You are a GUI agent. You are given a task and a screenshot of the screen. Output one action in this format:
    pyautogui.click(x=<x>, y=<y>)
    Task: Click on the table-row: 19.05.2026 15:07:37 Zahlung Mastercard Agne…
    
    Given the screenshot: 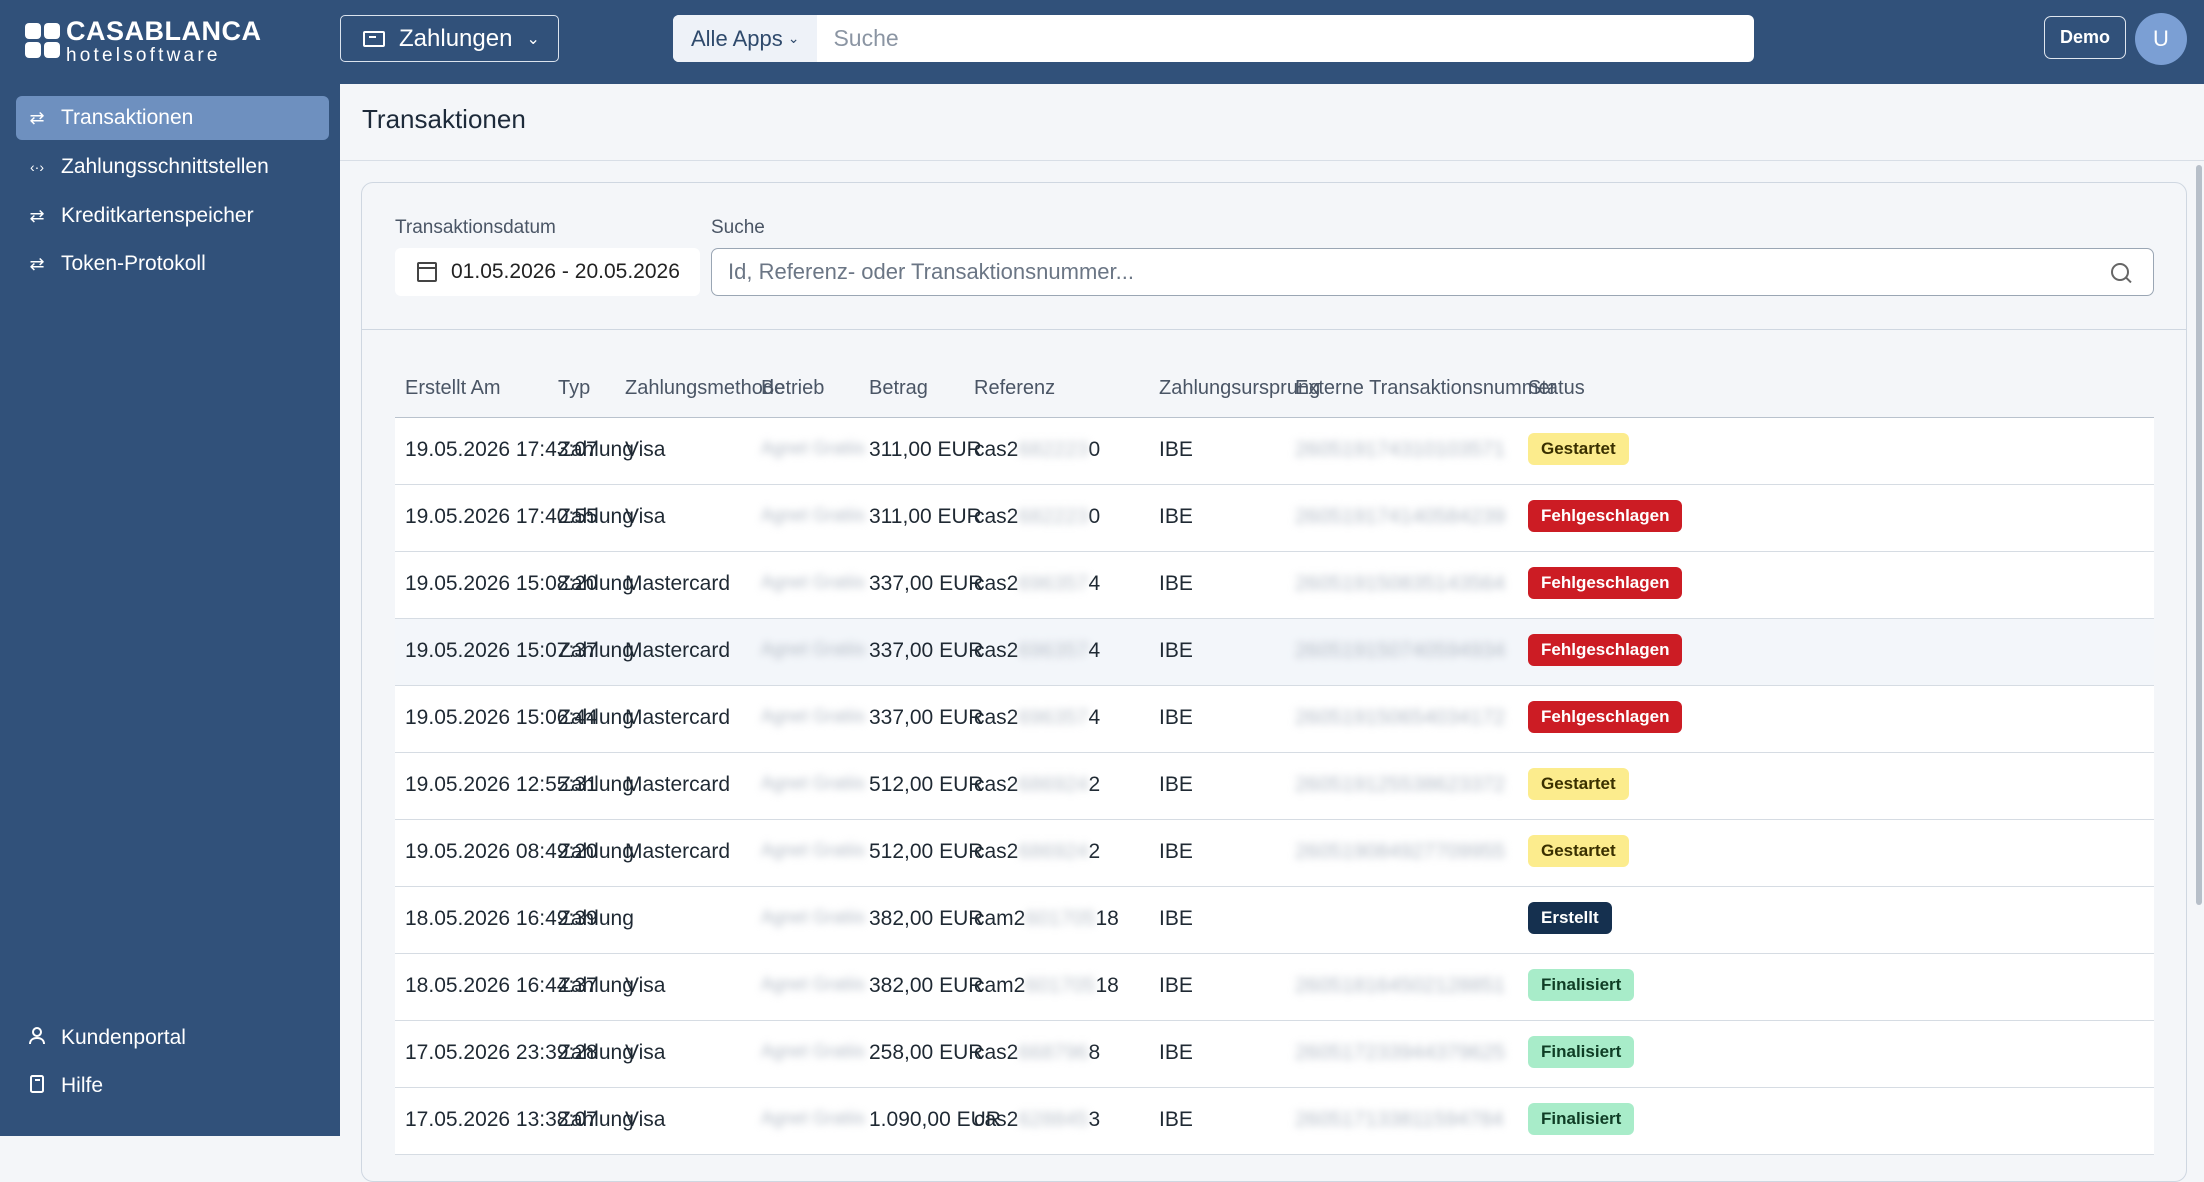 What is the action you would take?
    pyautogui.click(x=1274, y=652)
    